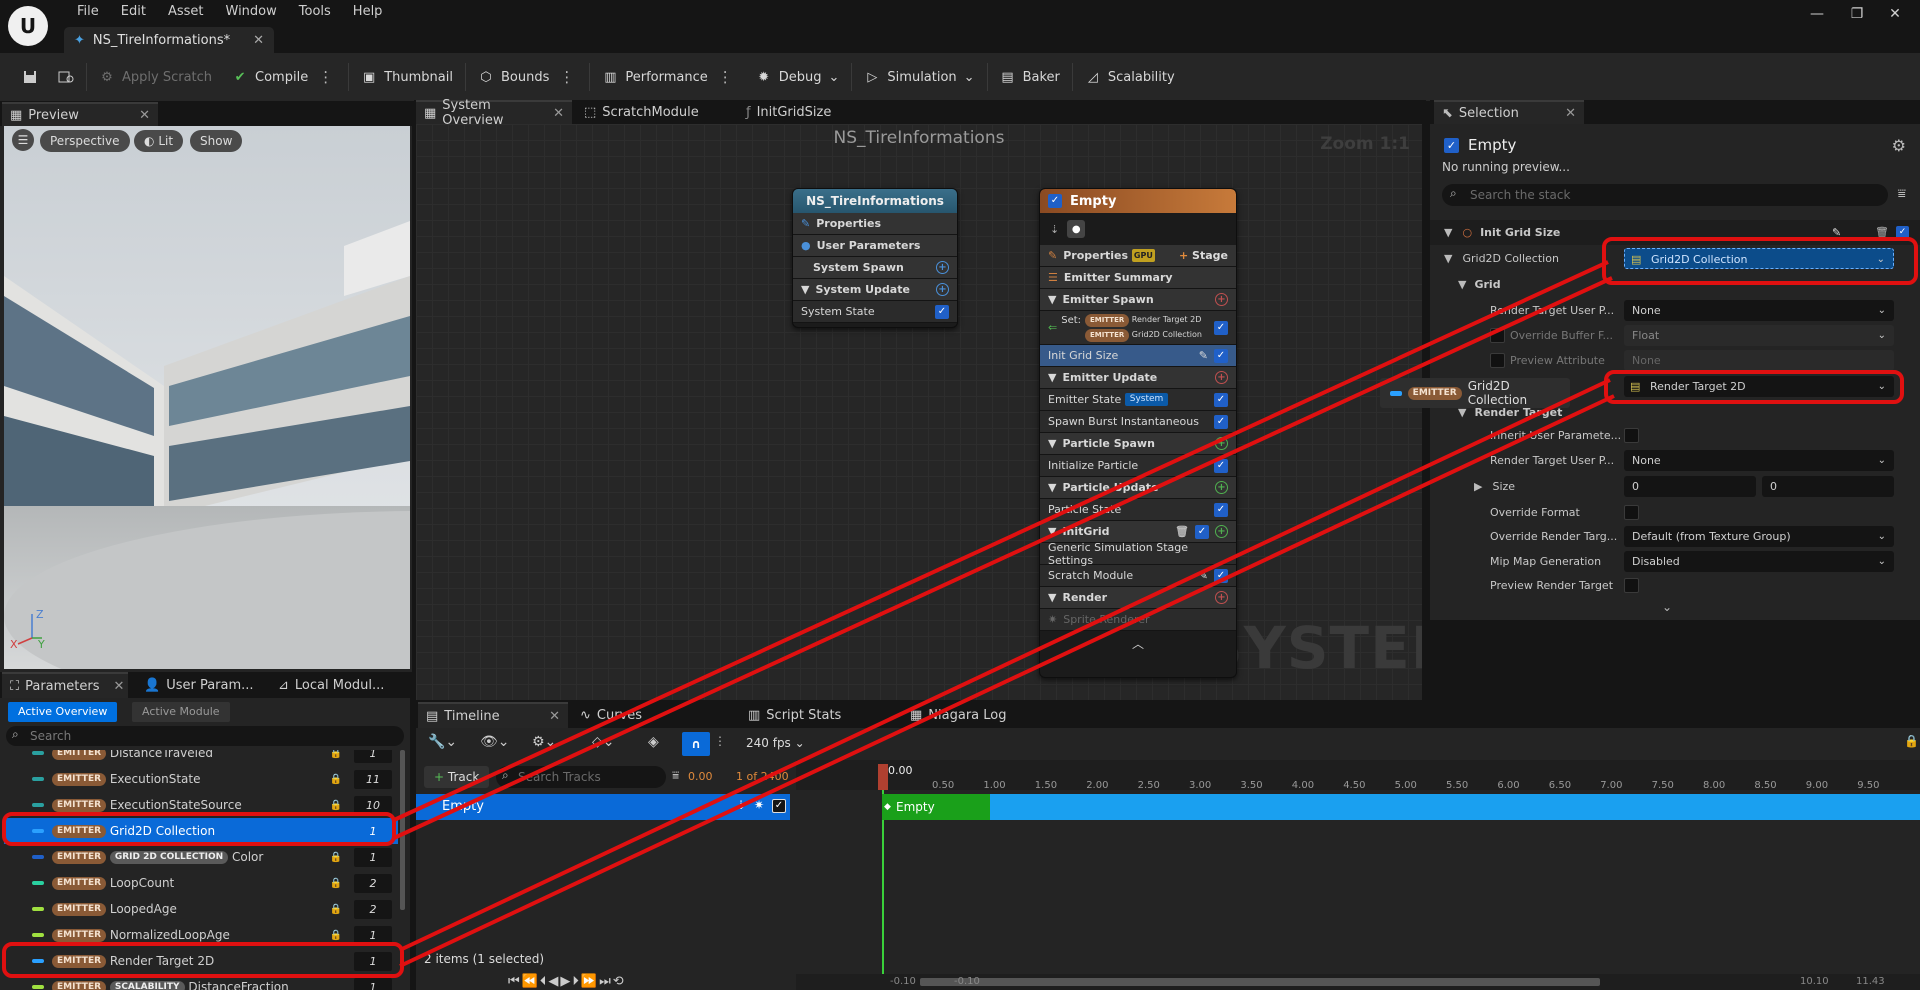  What do you see at coordinates (28, 26) in the screenshot?
I see `unreal-logo-icon: U` at bounding box center [28, 26].